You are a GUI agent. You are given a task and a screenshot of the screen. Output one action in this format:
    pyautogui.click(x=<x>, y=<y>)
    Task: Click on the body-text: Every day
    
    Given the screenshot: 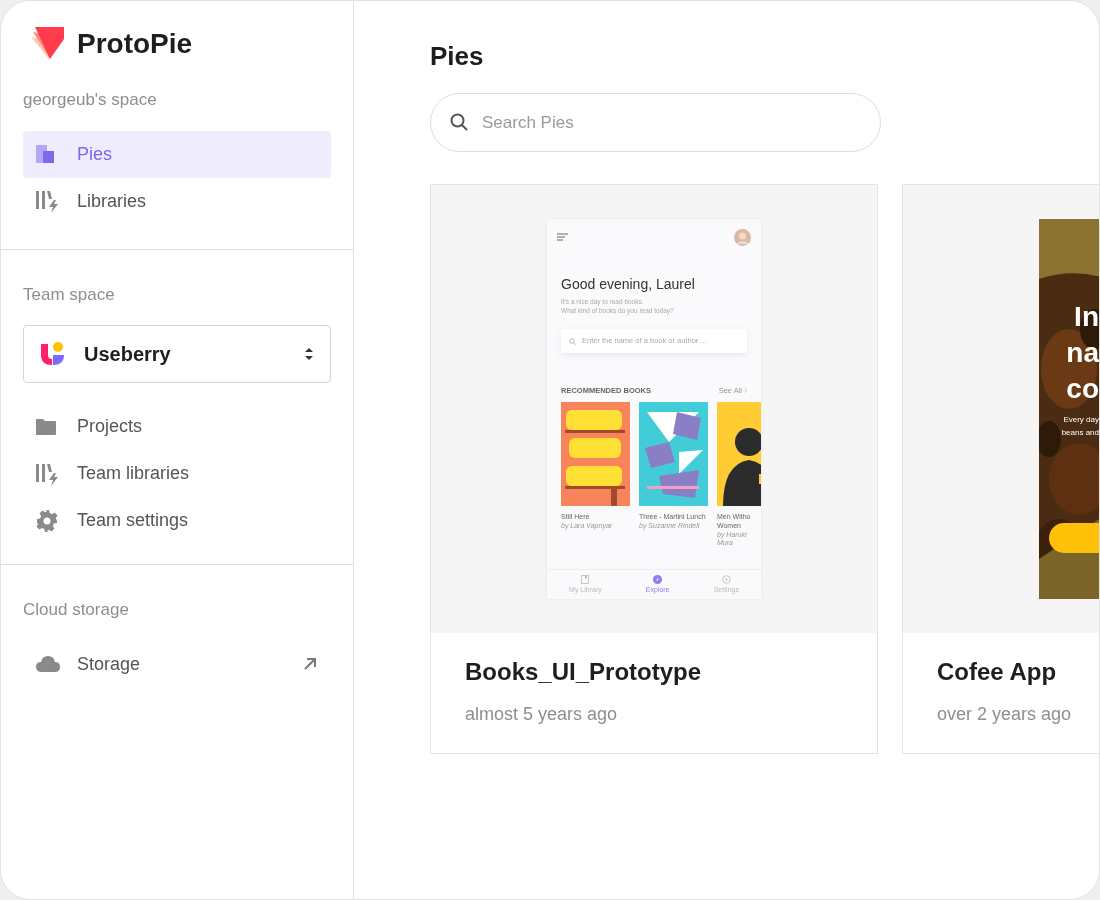 What is the action you would take?
    pyautogui.click(x=1081, y=420)
    